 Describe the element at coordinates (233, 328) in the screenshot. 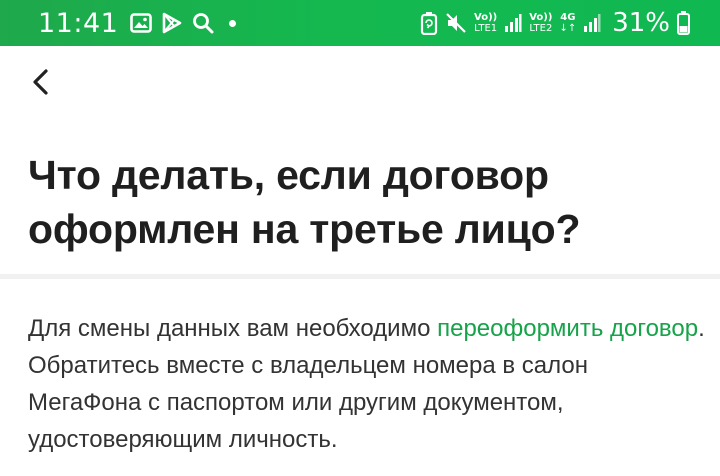

I see `paragraph-text-before: Для смены данных вам необходимо` at that location.